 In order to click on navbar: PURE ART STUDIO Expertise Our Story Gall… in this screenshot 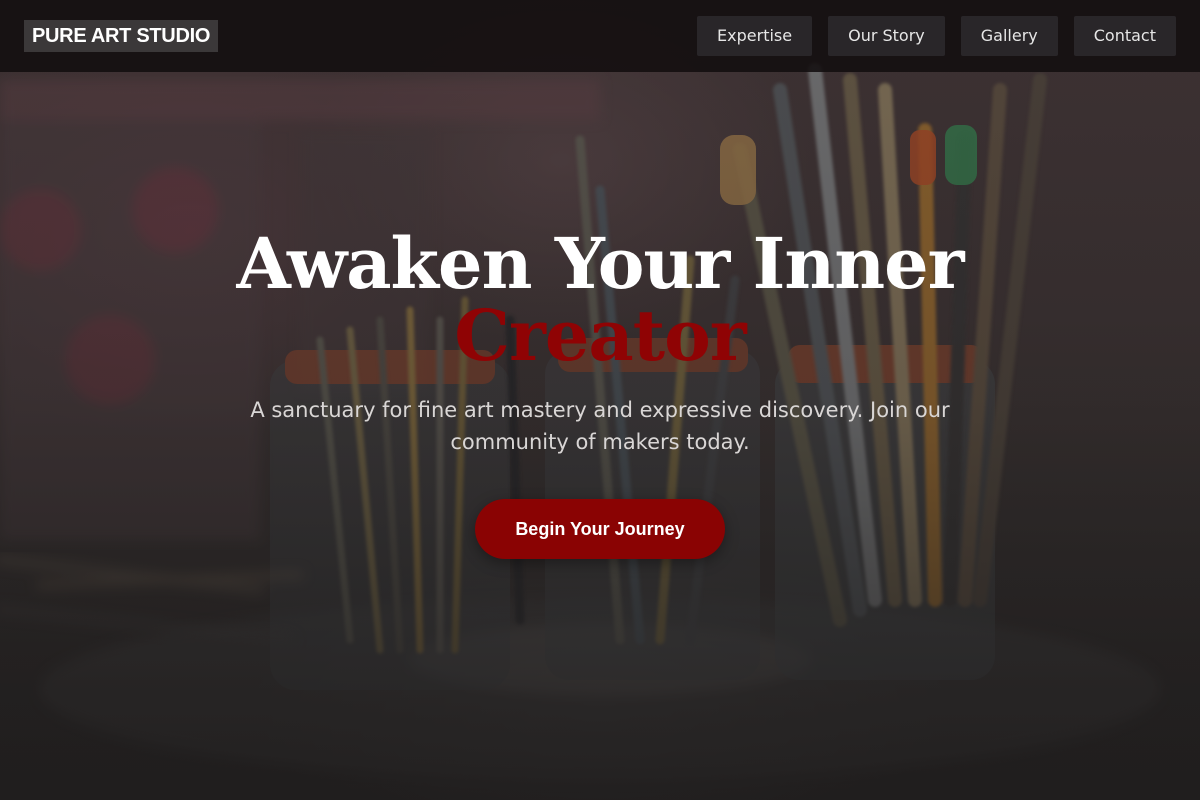, I will do `click(600, 36)`.